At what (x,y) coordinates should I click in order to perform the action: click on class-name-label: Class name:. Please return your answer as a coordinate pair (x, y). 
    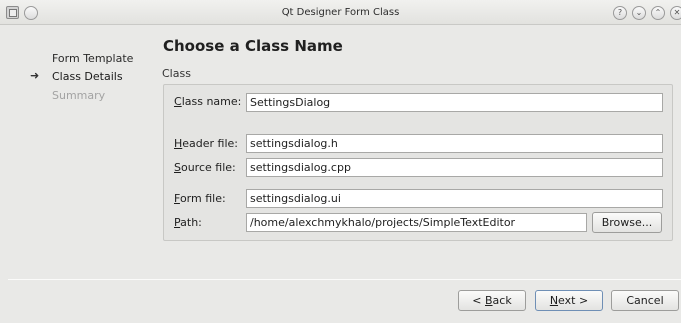
    Looking at the image, I should click on (207, 101).